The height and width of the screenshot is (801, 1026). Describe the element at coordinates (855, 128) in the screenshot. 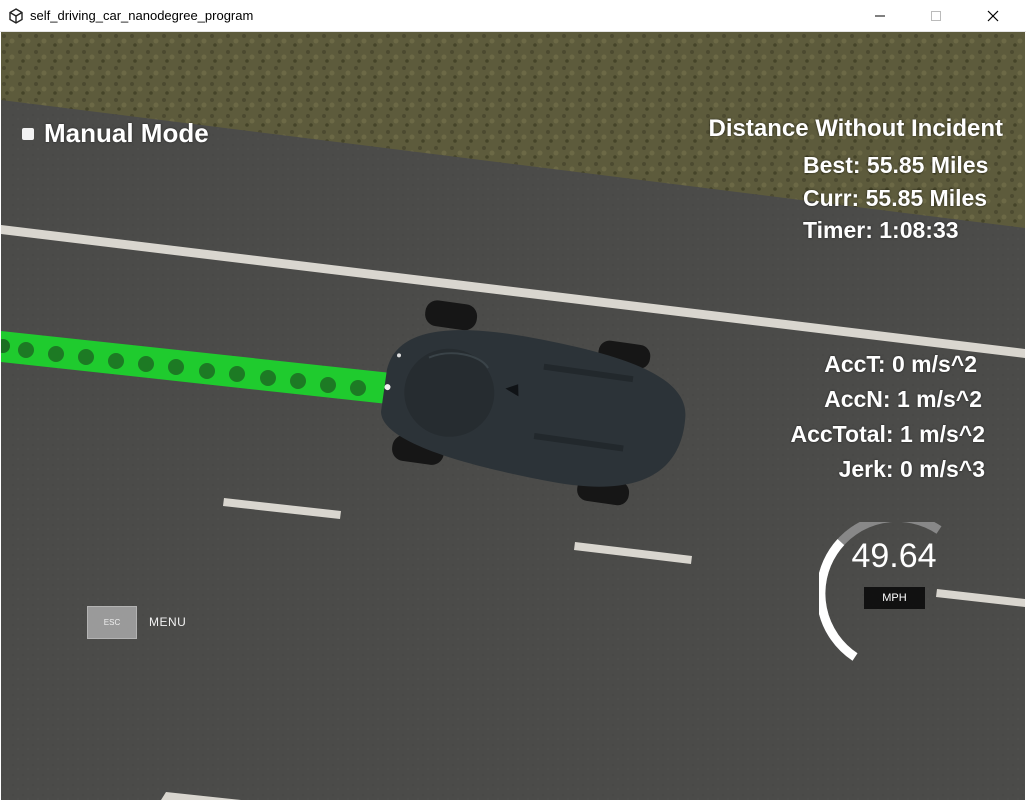

I see `distance-title: Distance Without Incident` at that location.